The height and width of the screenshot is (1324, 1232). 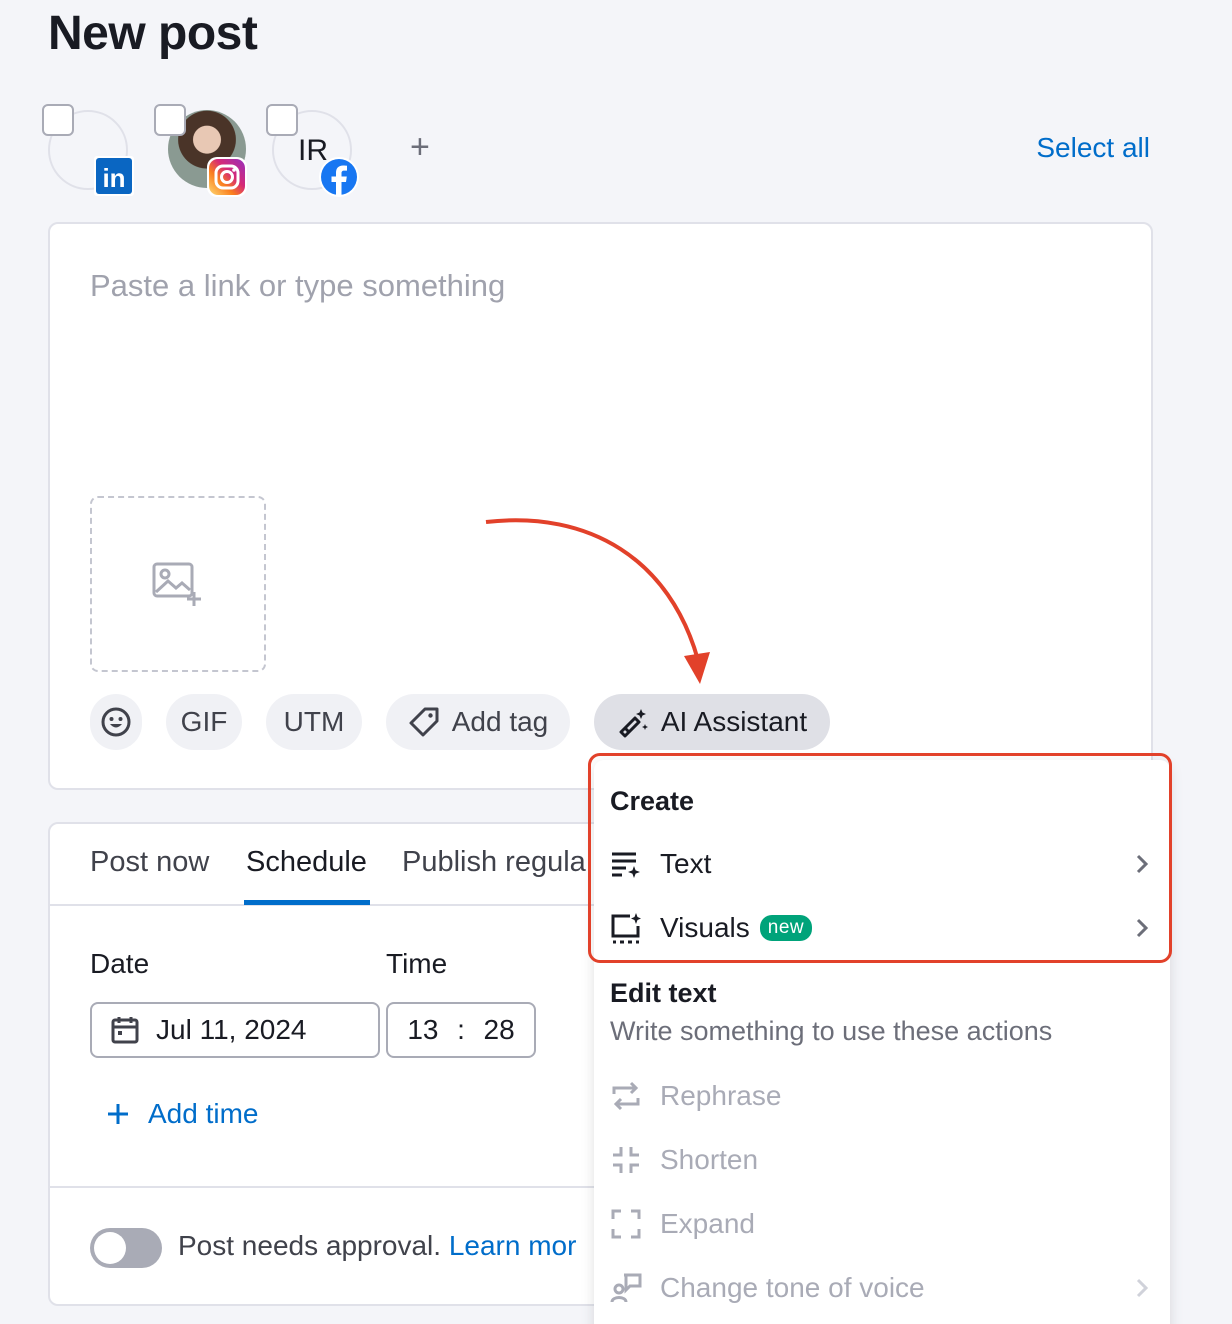 I want to click on add-media-button, so click(x=178, y=584).